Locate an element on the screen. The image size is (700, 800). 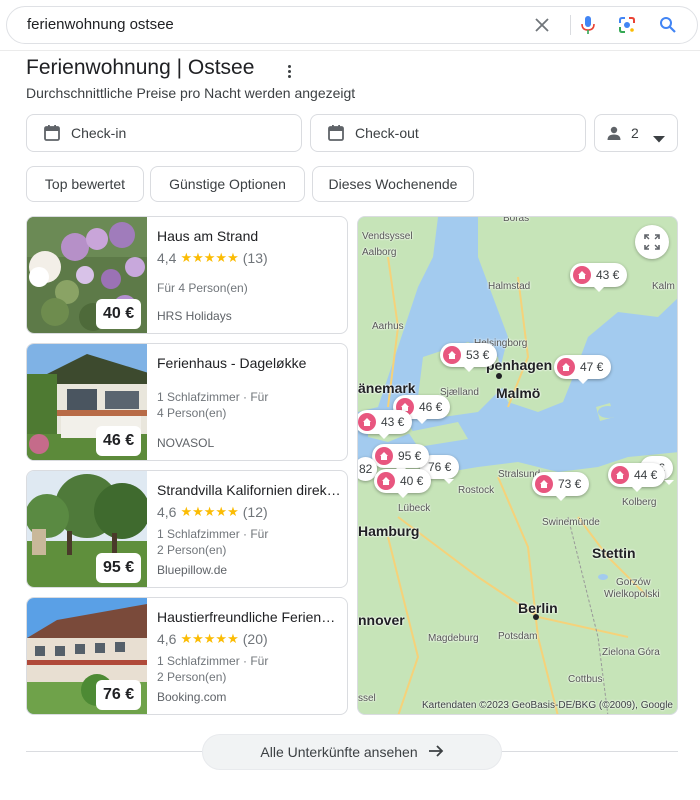
guests-select: 2 is located at coordinates (636, 133).